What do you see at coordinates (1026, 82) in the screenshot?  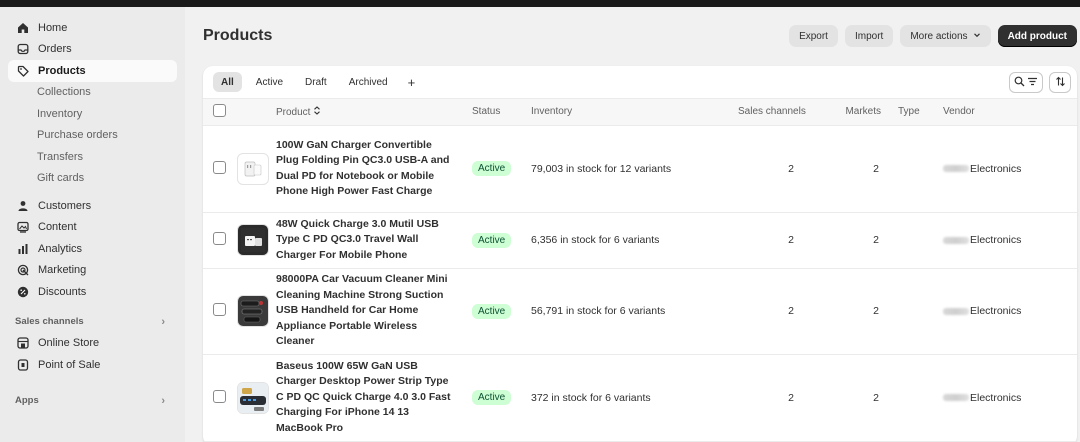 I see `search-filter-button` at bounding box center [1026, 82].